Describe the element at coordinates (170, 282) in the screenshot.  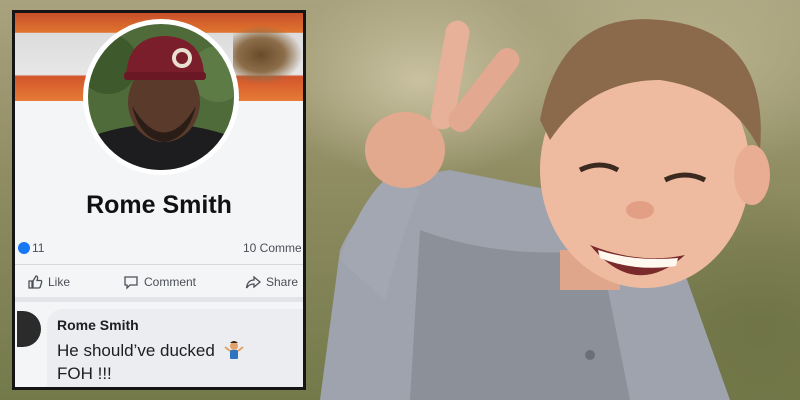
I see `comment-label: Comment` at that location.